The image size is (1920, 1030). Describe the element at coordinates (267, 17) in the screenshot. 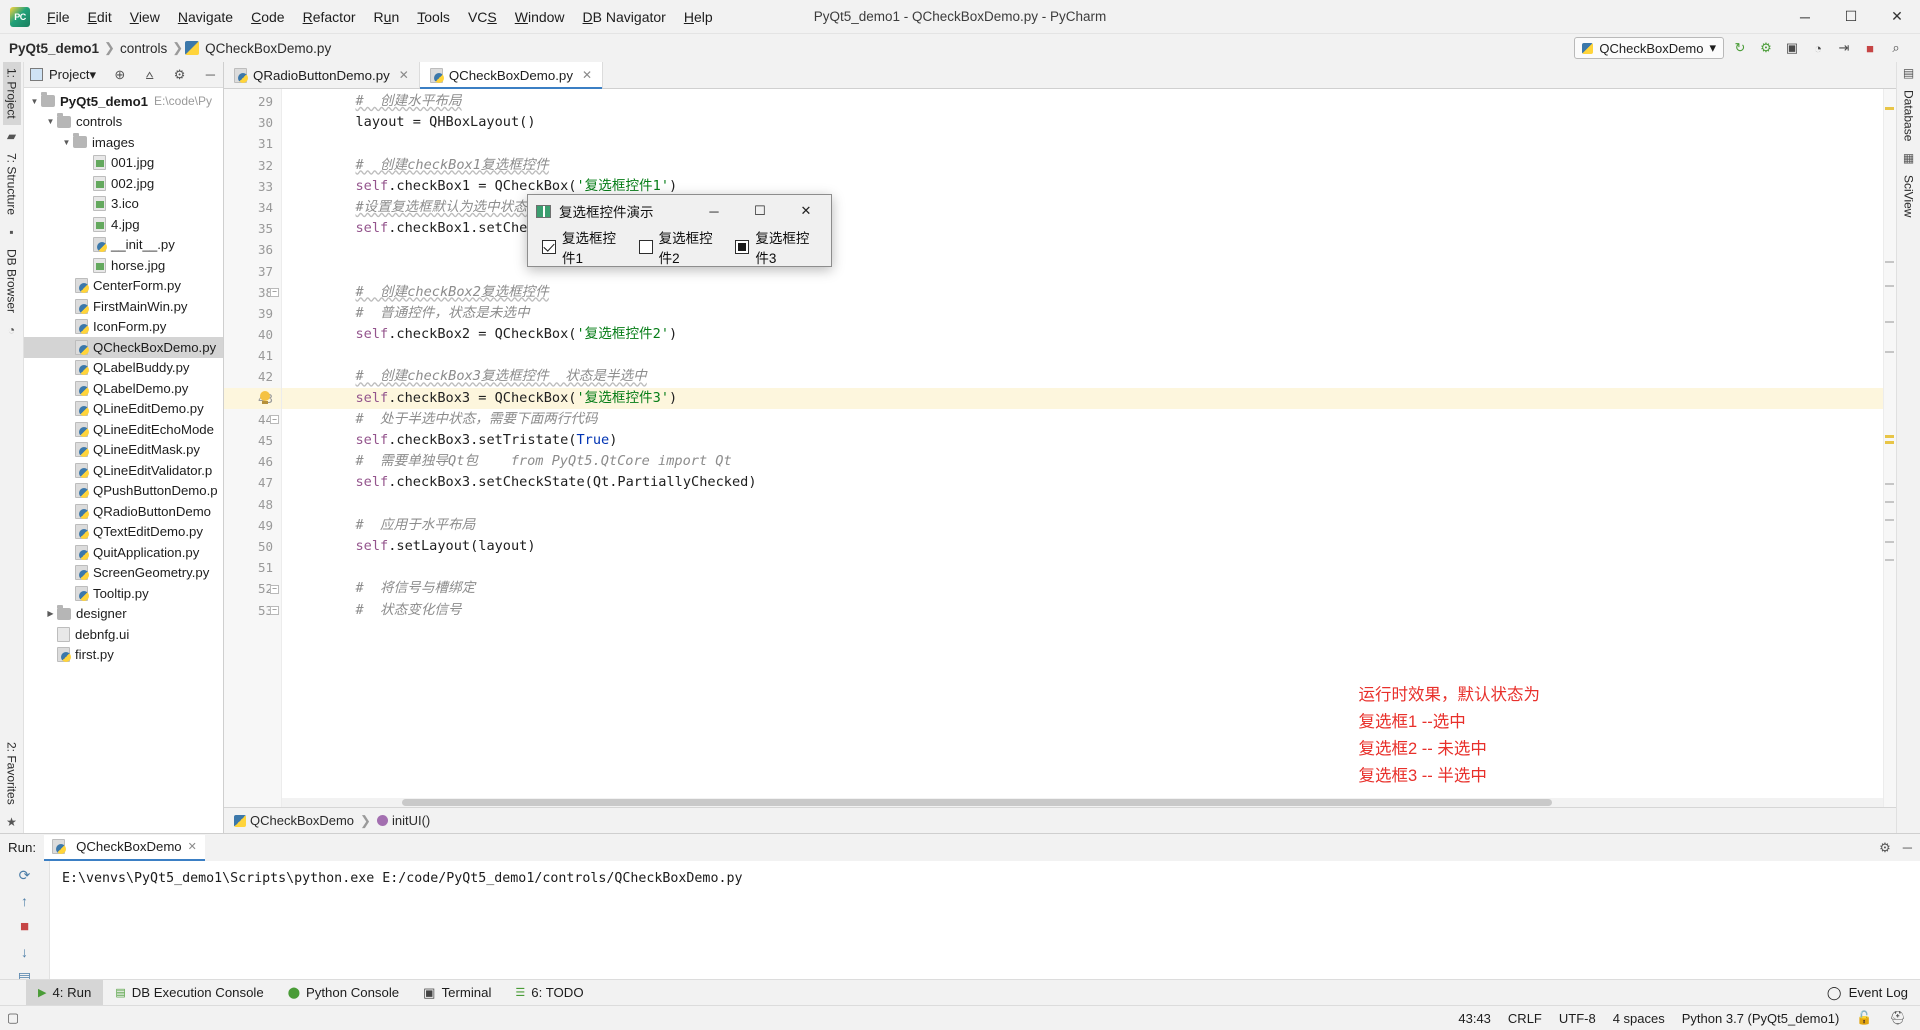

I see `menu-code: Code` at that location.